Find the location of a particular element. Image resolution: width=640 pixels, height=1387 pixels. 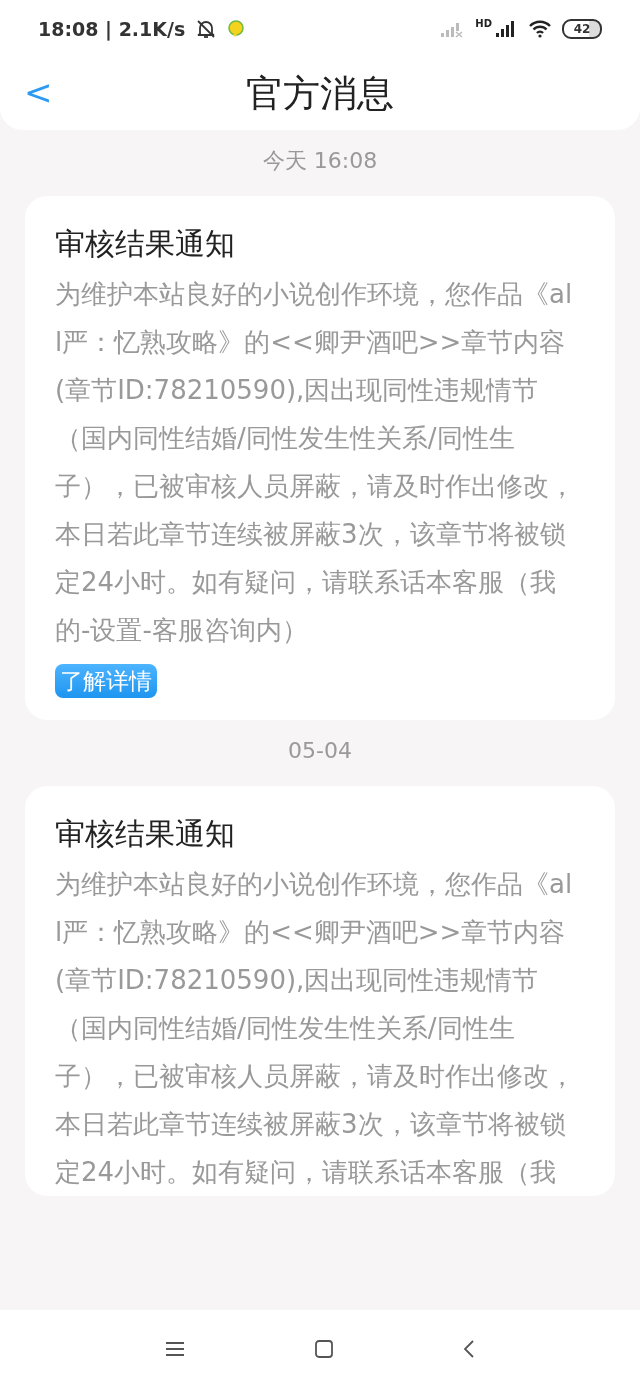

back-icon is located at coordinates (469, 1348).